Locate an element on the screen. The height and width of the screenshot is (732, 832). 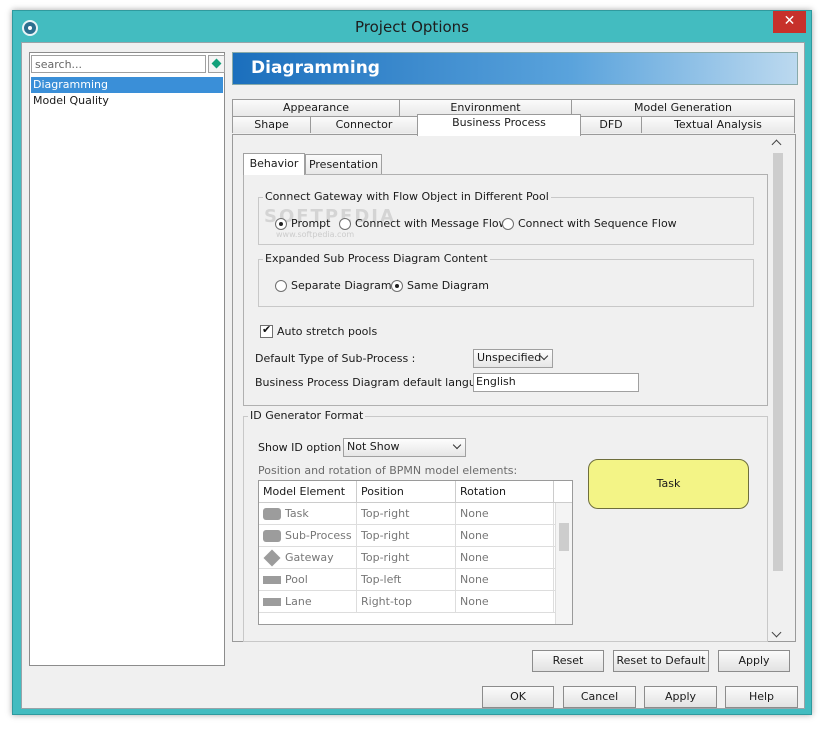
table-row: Lane Right-top None is located at coordinates (415, 602).